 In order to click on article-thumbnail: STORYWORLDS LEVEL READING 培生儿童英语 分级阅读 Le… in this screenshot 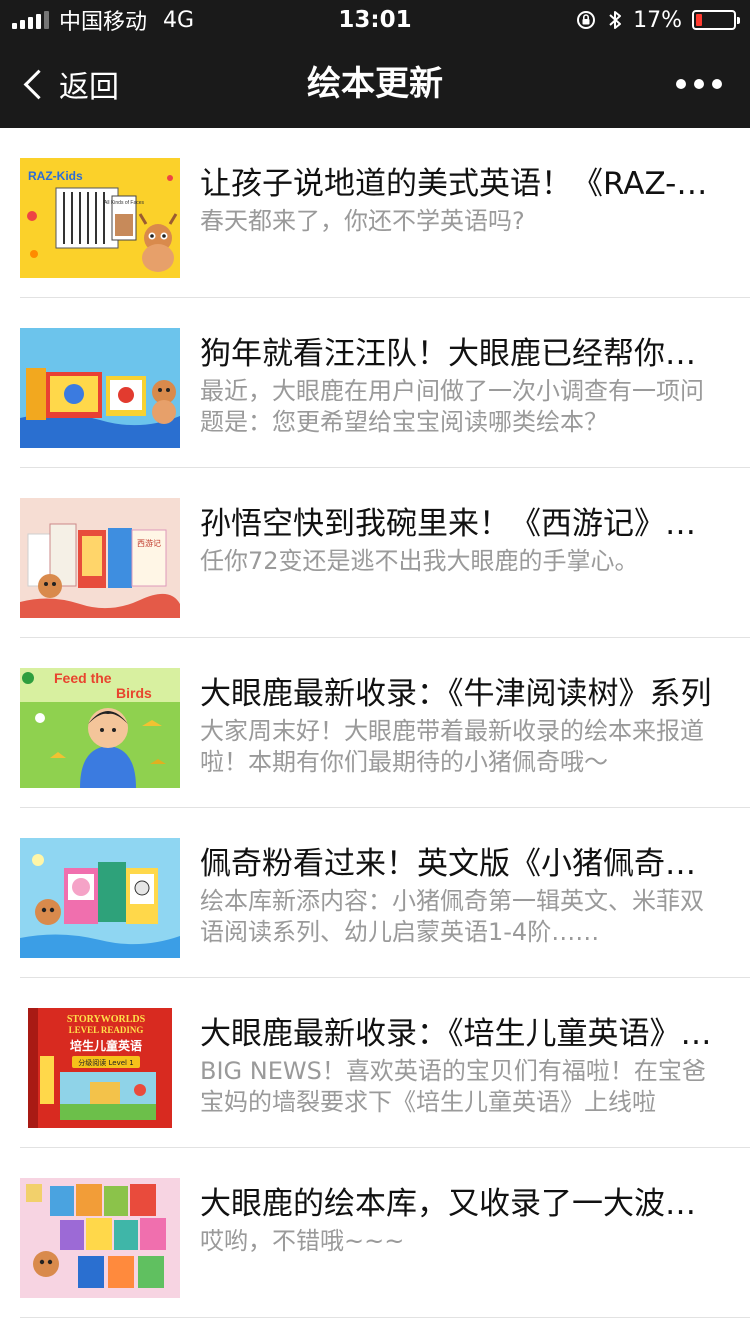, I will do `click(100, 1068)`.